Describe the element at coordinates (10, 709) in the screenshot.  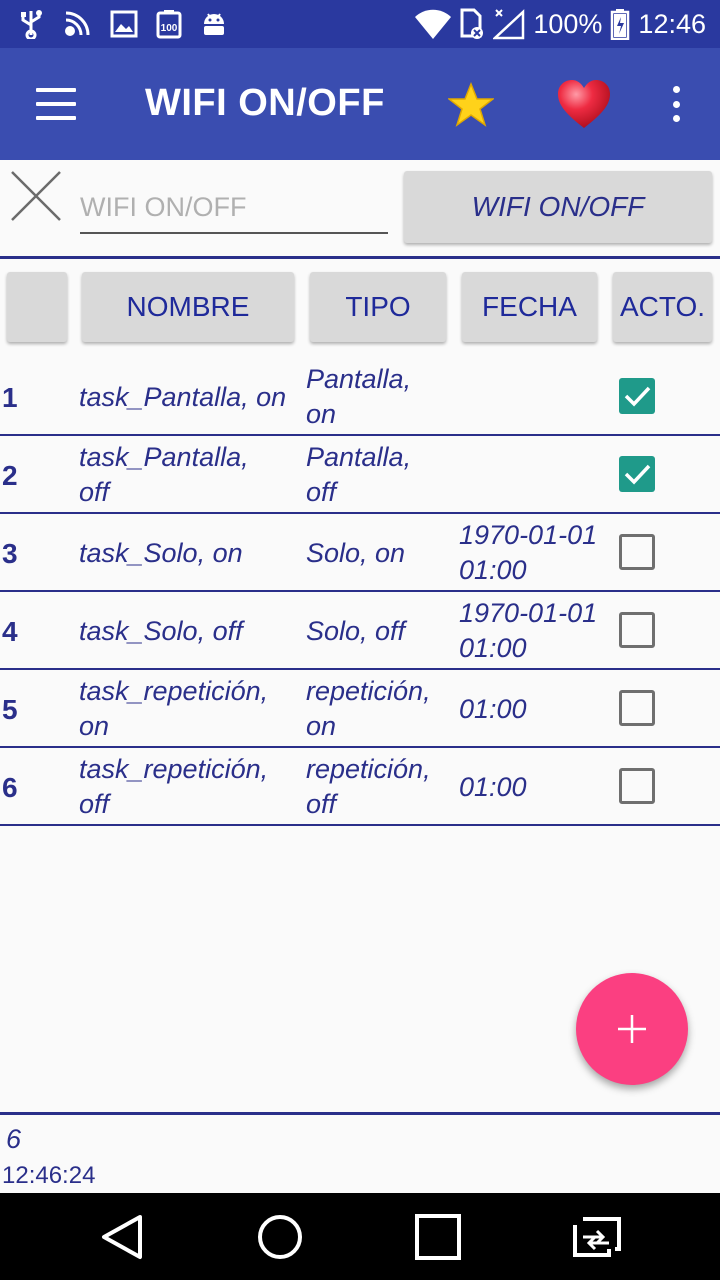
I see `row-number: 5` at that location.